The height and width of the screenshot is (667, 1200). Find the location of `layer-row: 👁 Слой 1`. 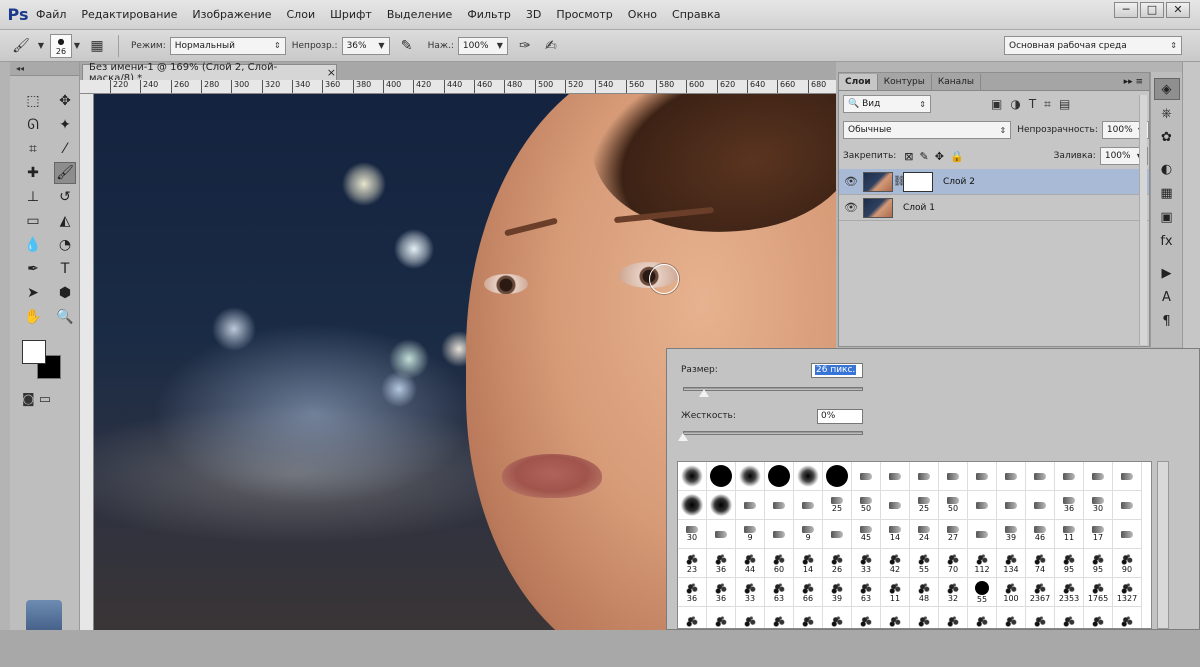

layer-row: 👁 Слой 1 is located at coordinates (994, 208).